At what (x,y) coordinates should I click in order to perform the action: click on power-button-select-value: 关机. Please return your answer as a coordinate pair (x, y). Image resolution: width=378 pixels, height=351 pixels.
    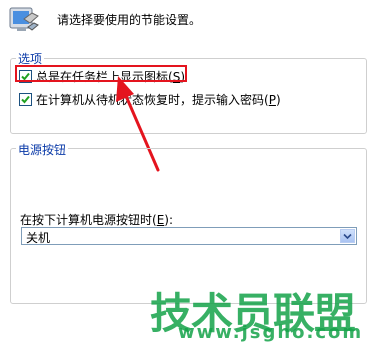
    Looking at the image, I should click on (38, 238).